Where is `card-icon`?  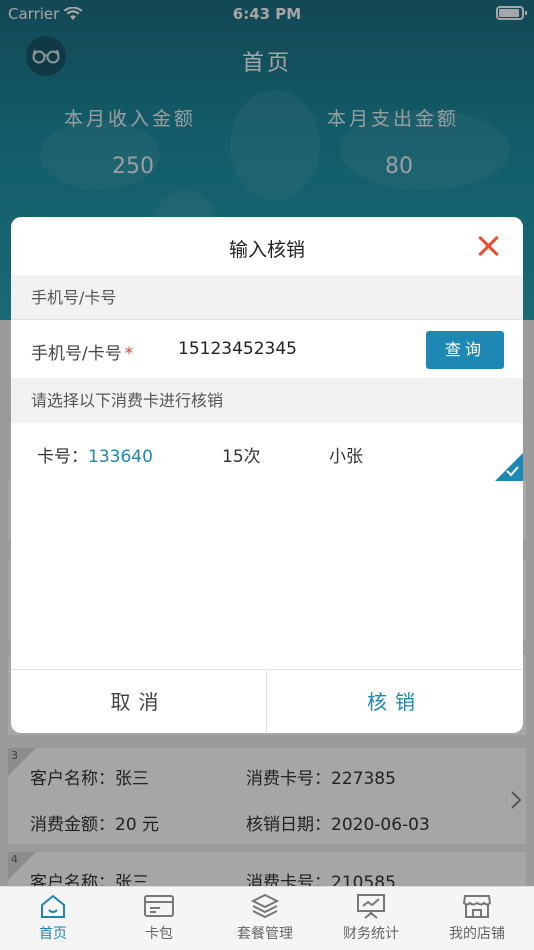
card-icon is located at coordinates (159, 906).